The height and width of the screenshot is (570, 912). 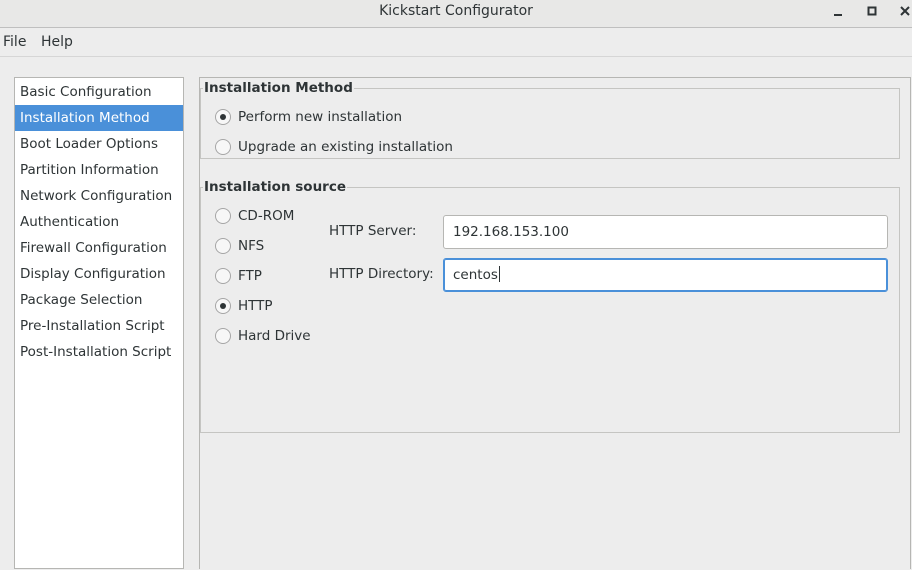 What do you see at coordinates (903, 11) in the screenshot?
I see `close-icon` at bounding box center [903, 11].